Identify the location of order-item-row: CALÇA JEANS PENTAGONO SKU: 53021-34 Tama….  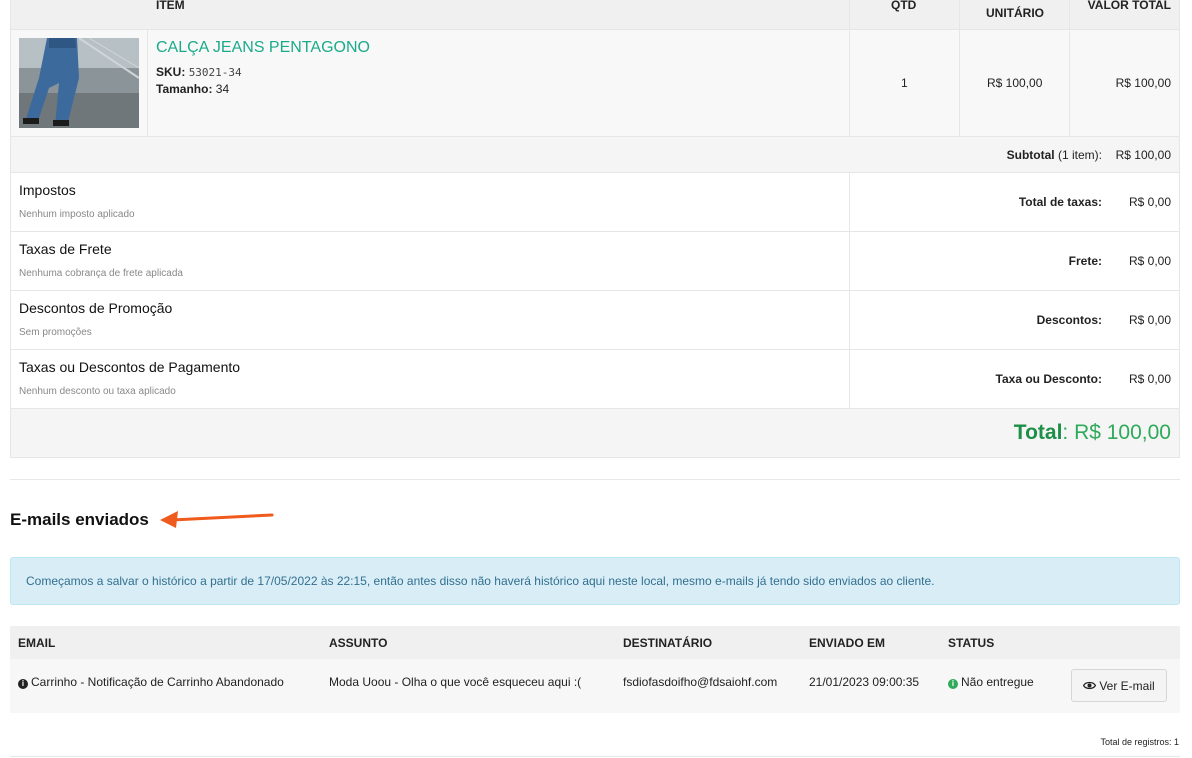
(595, 83).